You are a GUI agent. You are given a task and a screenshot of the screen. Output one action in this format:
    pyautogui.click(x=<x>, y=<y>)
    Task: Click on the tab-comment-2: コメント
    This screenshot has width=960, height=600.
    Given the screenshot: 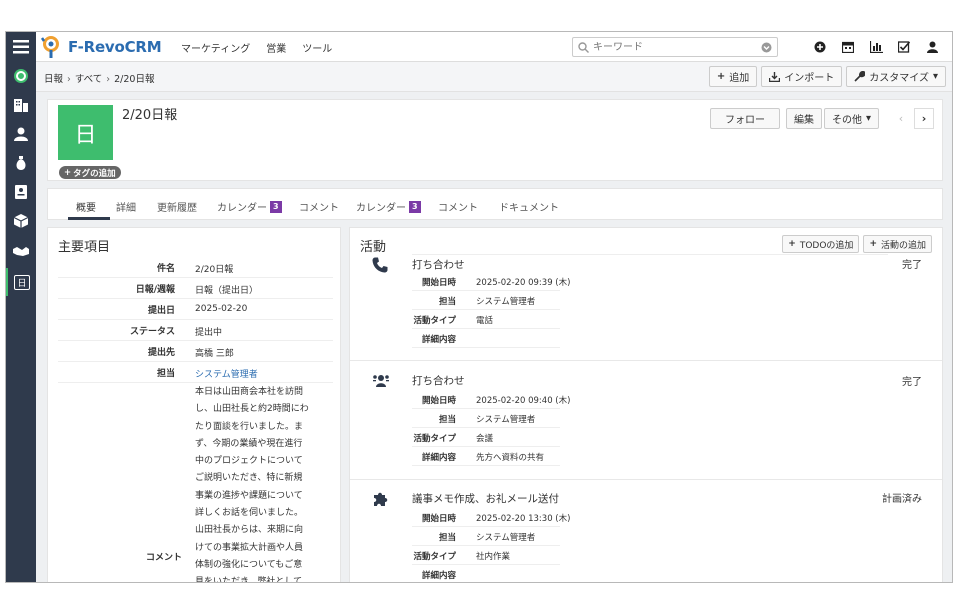 What is the action you would take?
    pyautogui.click(x=458, y=206)
    